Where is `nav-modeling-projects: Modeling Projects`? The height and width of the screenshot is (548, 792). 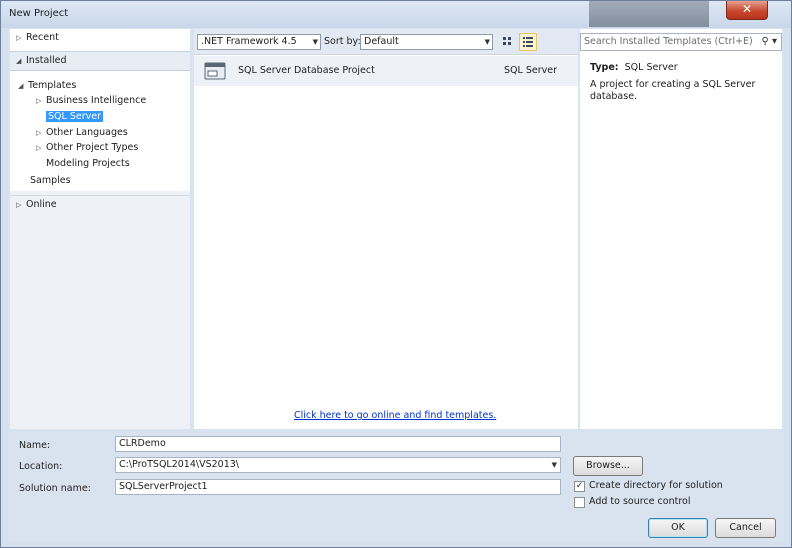 nav-modeling-projects: Modeling Projects is located at coordinates (88, 164).